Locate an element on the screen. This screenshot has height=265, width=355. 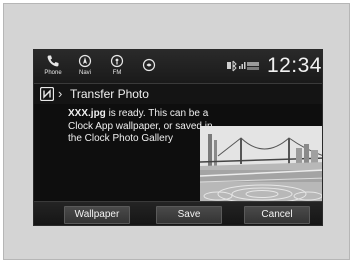
navi-icon is located at coordinates (85, 61).